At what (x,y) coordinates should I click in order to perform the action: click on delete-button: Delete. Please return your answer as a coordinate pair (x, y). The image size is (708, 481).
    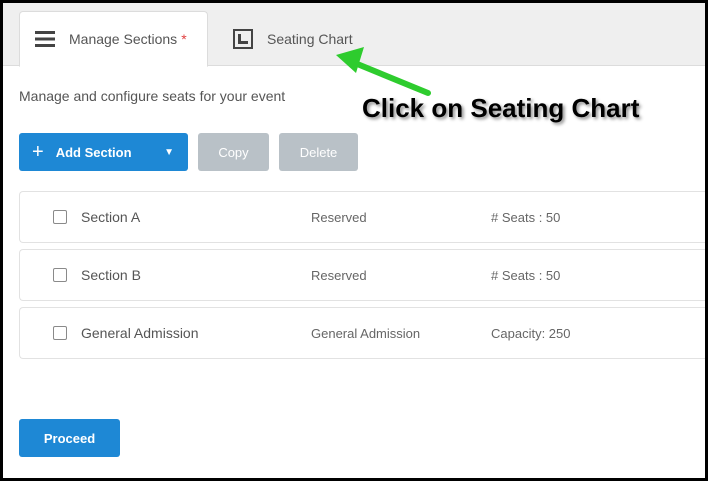
    Looking at the image, I should click on (318, 152).